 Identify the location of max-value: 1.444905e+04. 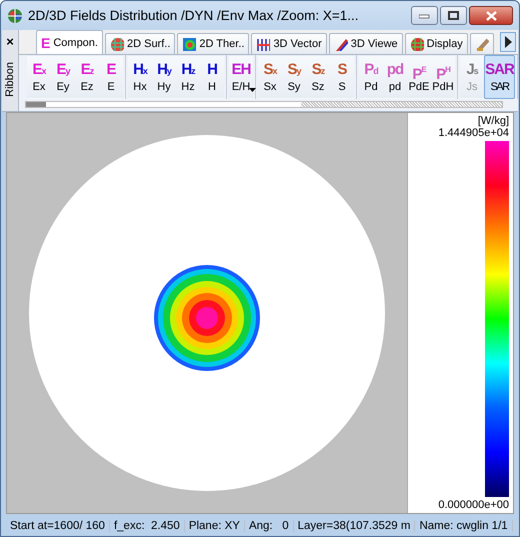
(473, 133).